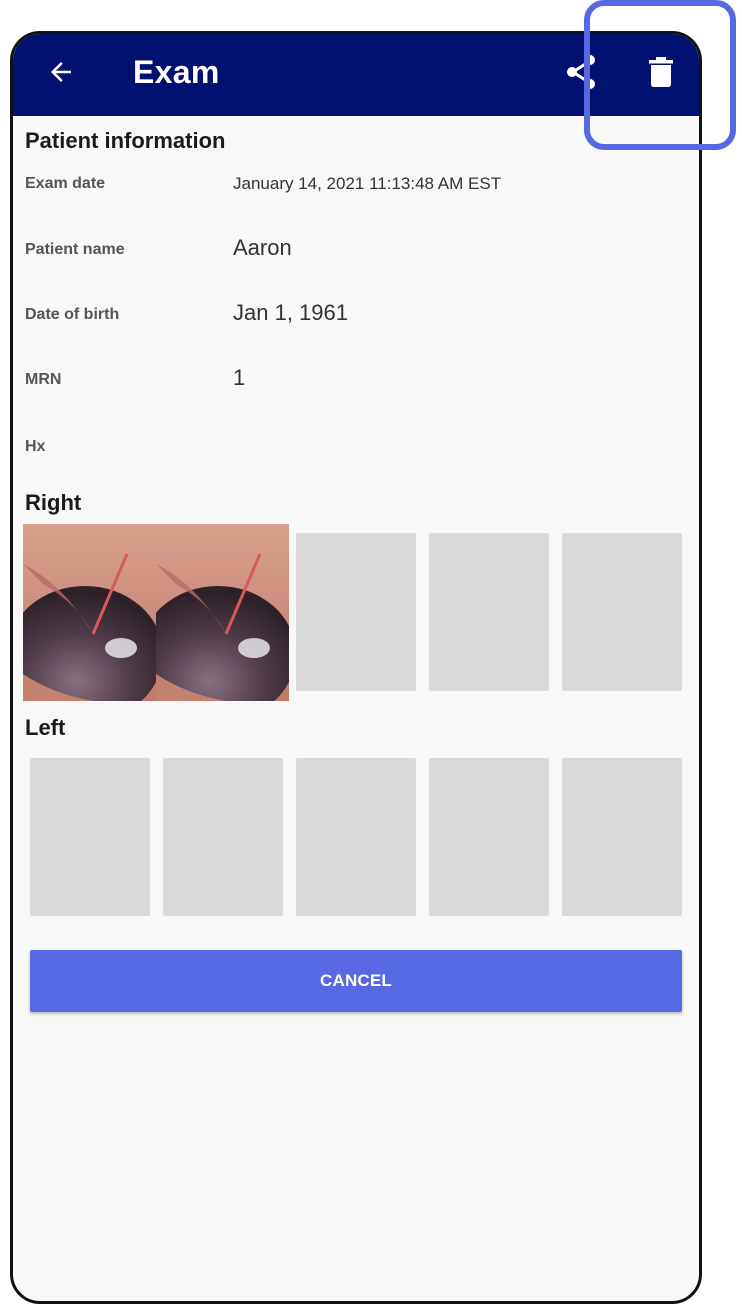 This screenshot has width=742, height=1314. Describe the element at coordinates (262, 247) in the screenshot. I see `patient-name-value: Aaron` at that location.